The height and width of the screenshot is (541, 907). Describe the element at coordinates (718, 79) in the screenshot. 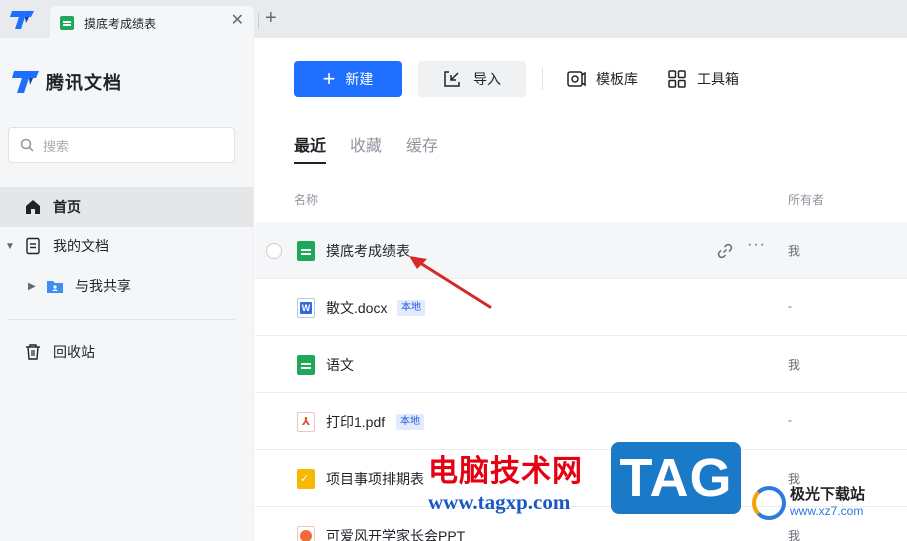

I see `toolbox-label: 工具箱` at that location.